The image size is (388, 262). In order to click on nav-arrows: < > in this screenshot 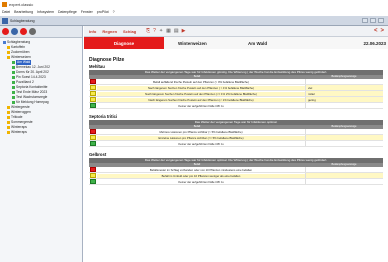, I will do `click(379, 31)`.